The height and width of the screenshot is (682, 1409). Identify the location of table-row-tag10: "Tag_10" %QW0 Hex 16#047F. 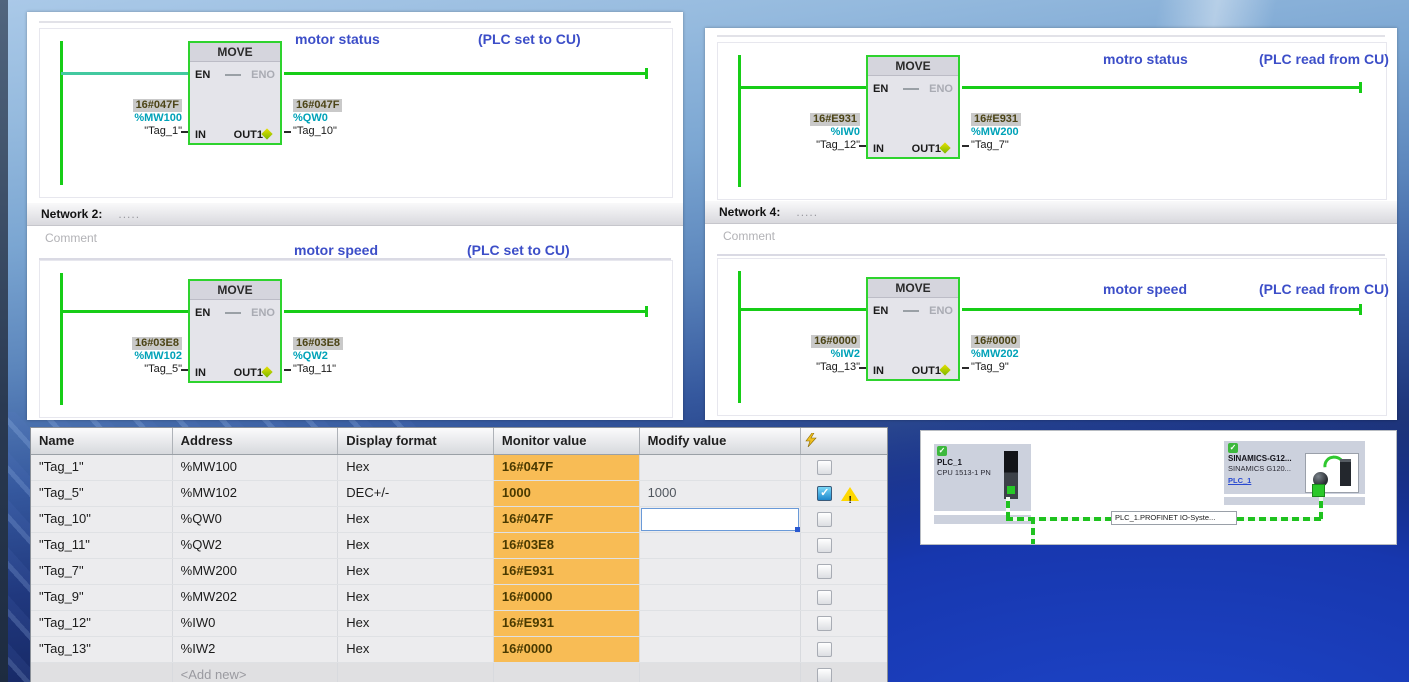
(459, 520).